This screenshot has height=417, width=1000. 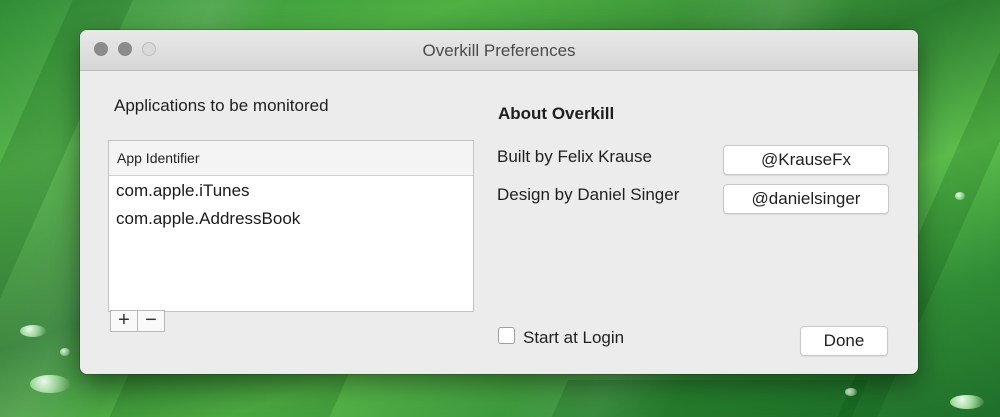 What do you see at coordinates (574, 156) in the screenshot?
I see `built-by-label: Built by Felix Krause` at bounding box center [574, 156].